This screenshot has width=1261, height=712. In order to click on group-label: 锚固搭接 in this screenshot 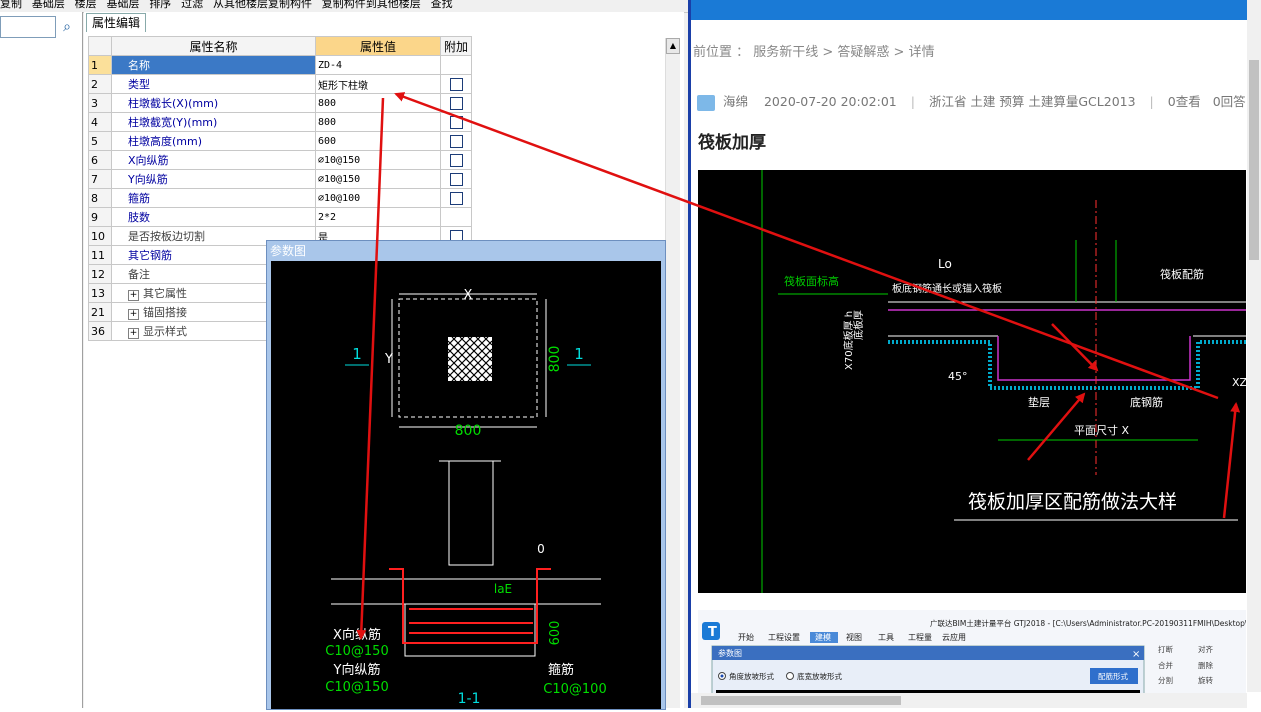, I will do `click(165, 312)`.